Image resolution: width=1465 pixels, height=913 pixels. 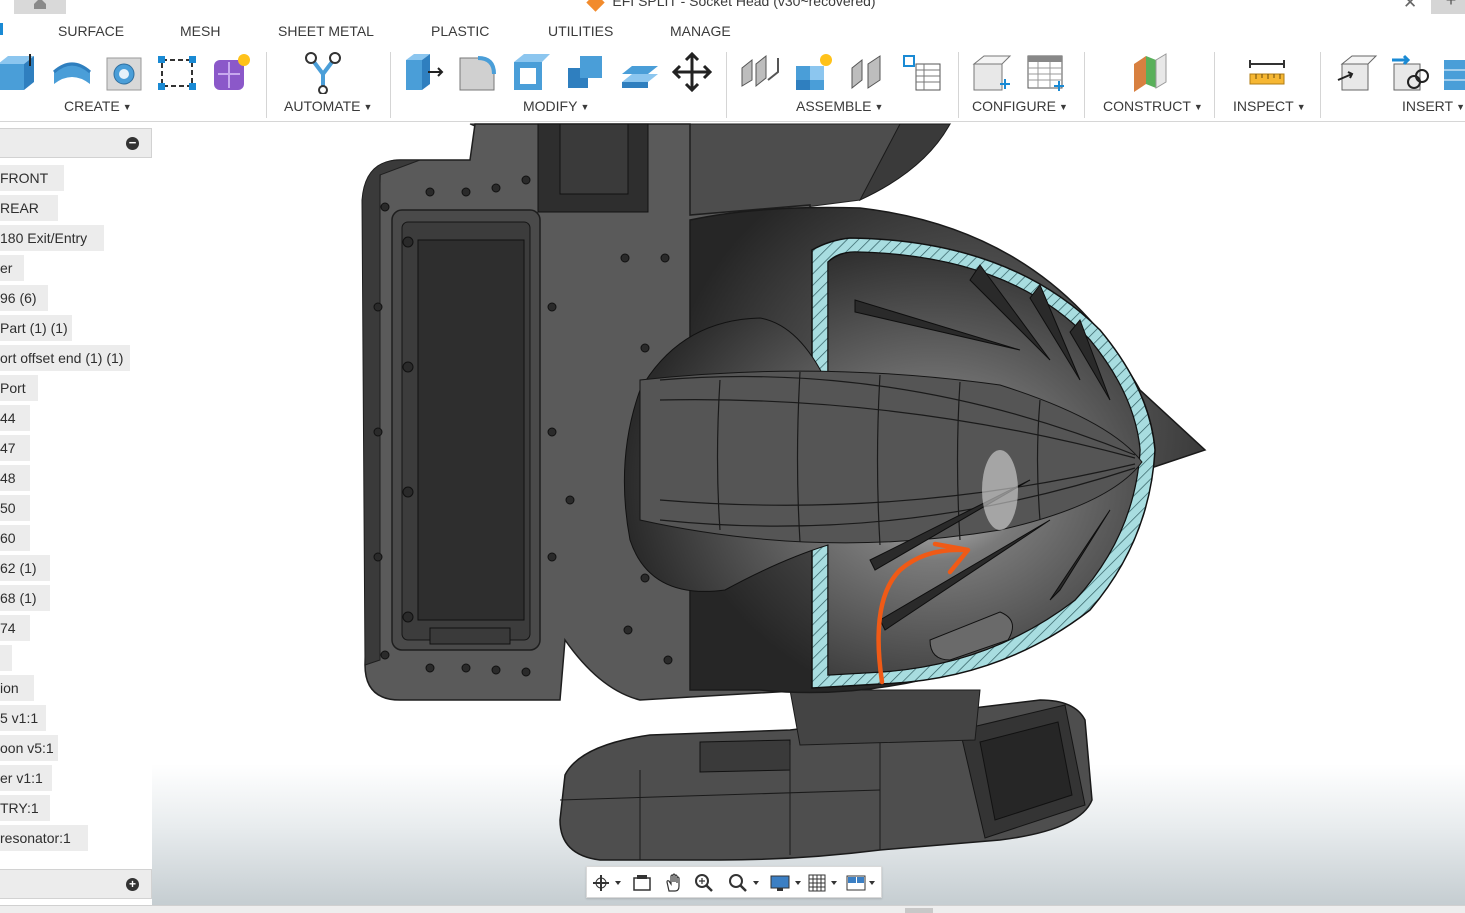 I want to click on browser-item: TRY:1, so click(x=25, y=808).